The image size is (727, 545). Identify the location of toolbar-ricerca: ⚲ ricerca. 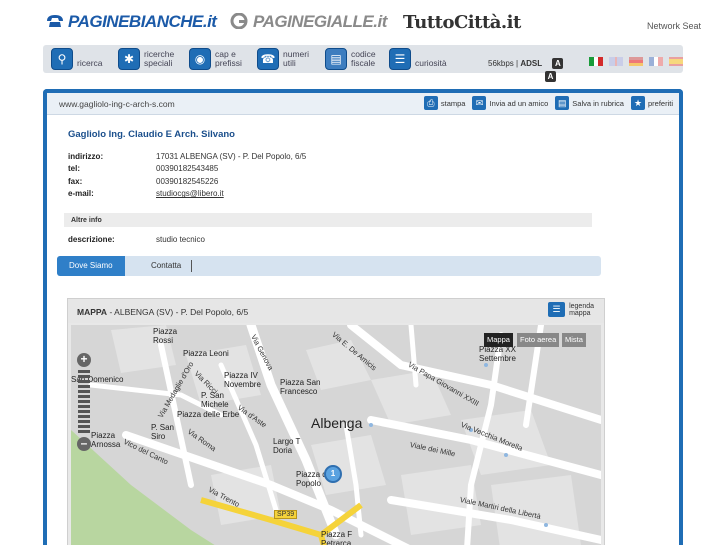
(77, 59).